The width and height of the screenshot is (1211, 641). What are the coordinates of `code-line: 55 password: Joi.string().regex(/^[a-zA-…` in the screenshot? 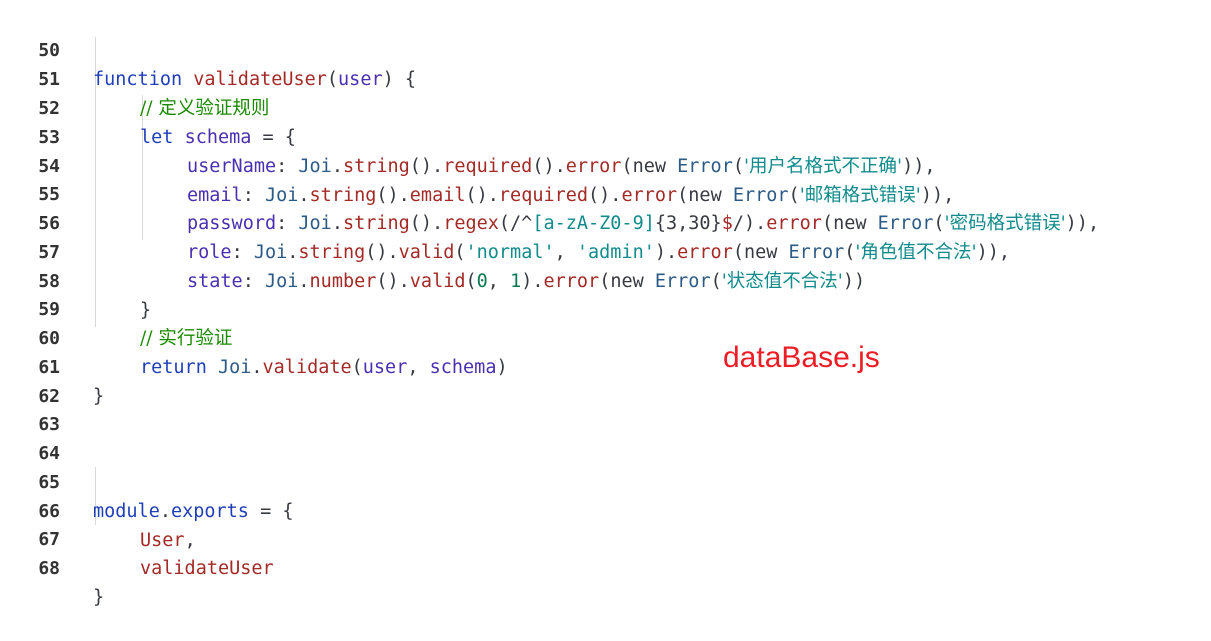 It's located at (605, 192).